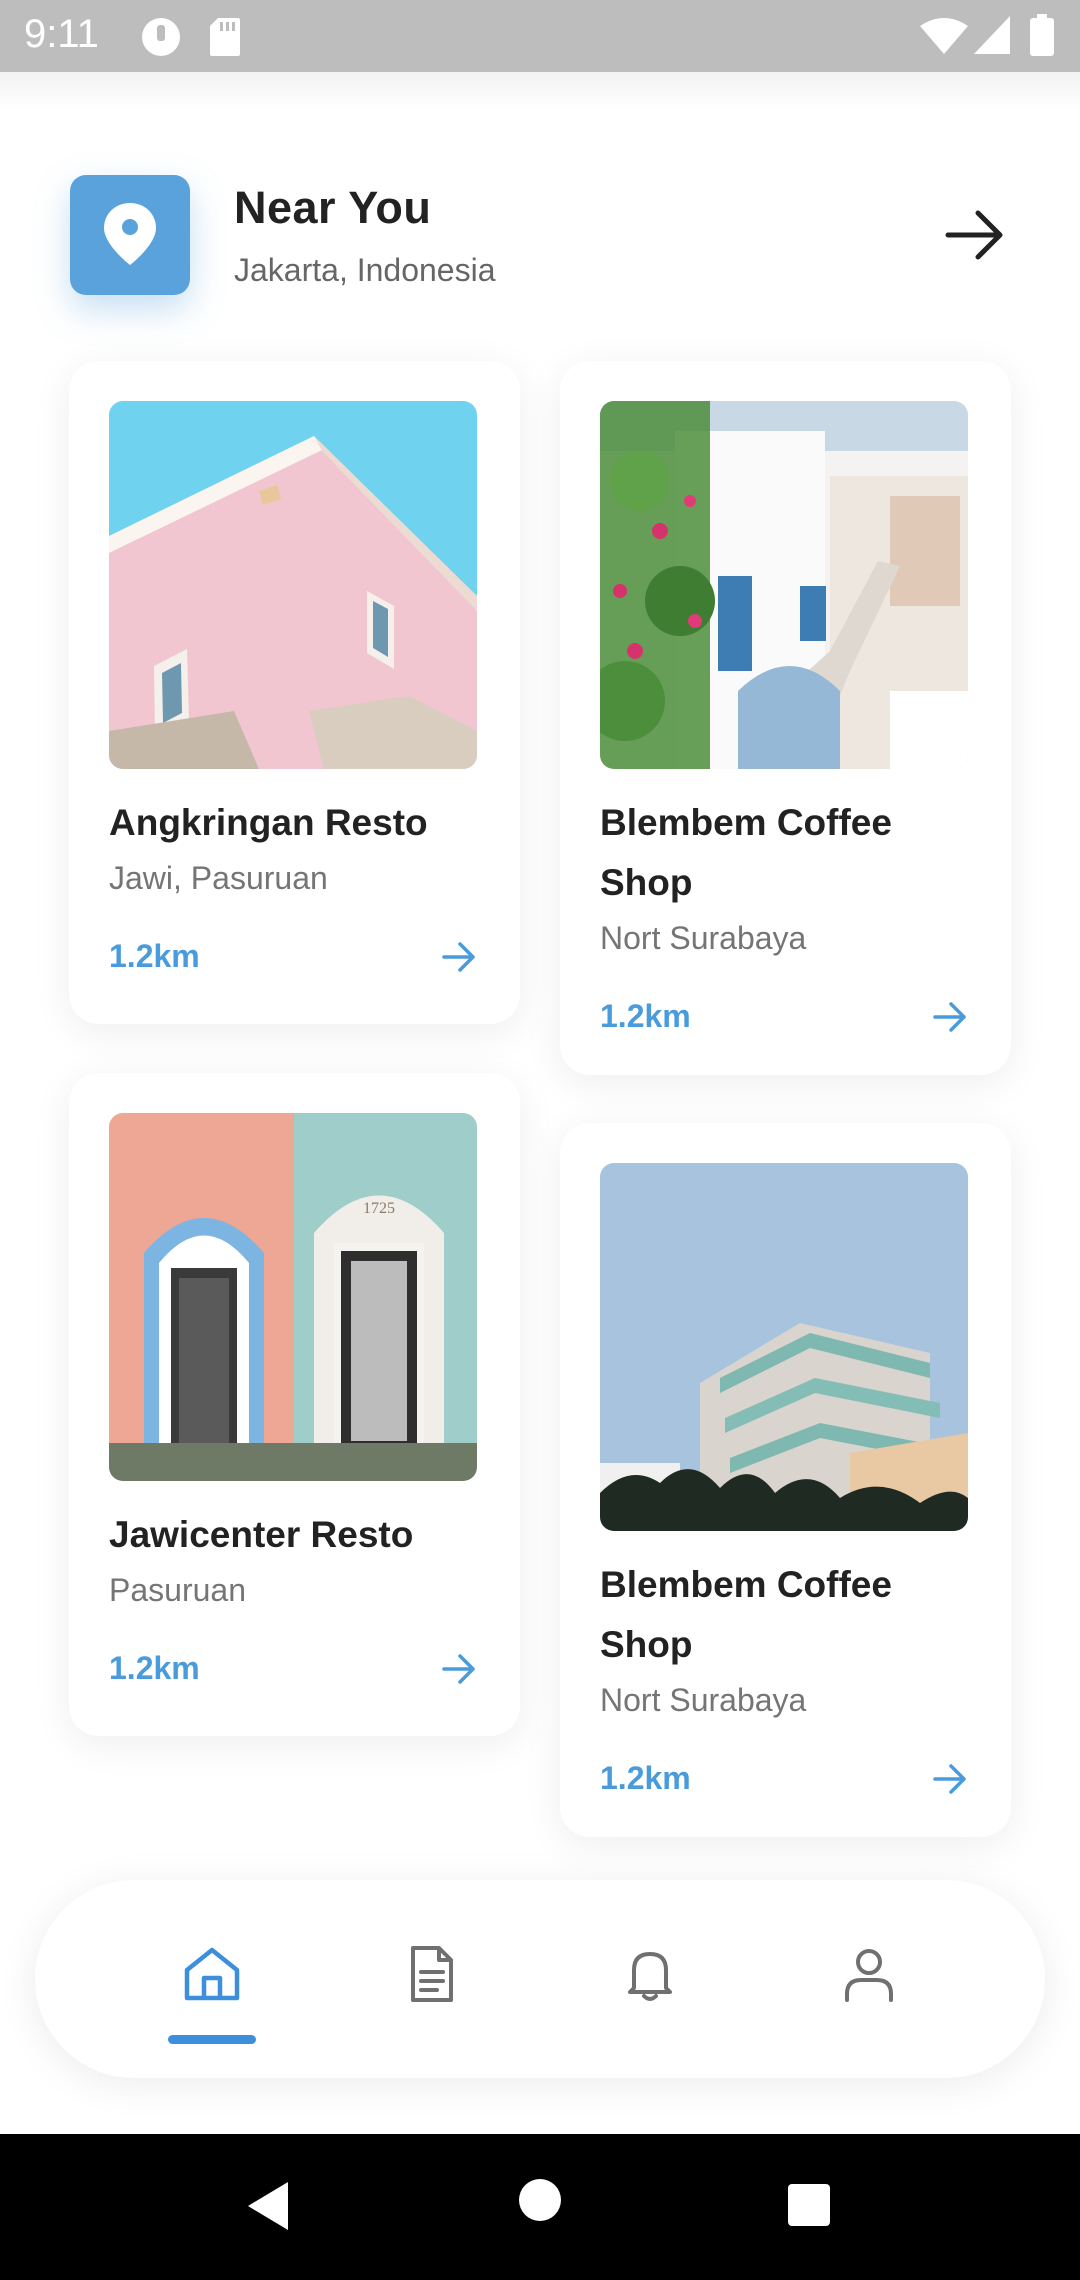  Describe the element at coordinates (944, 38) in the screenshot. I see `wifi-icon` at that location.